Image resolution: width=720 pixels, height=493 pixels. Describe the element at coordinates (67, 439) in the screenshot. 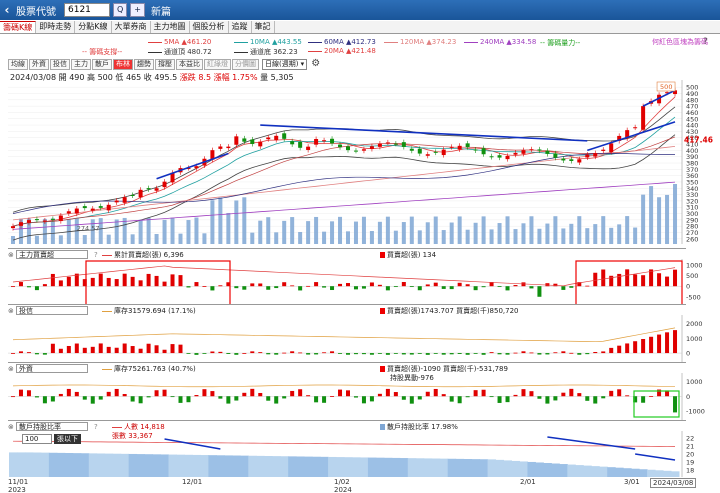

I see `share-threshold-label: 張以下` at that location.